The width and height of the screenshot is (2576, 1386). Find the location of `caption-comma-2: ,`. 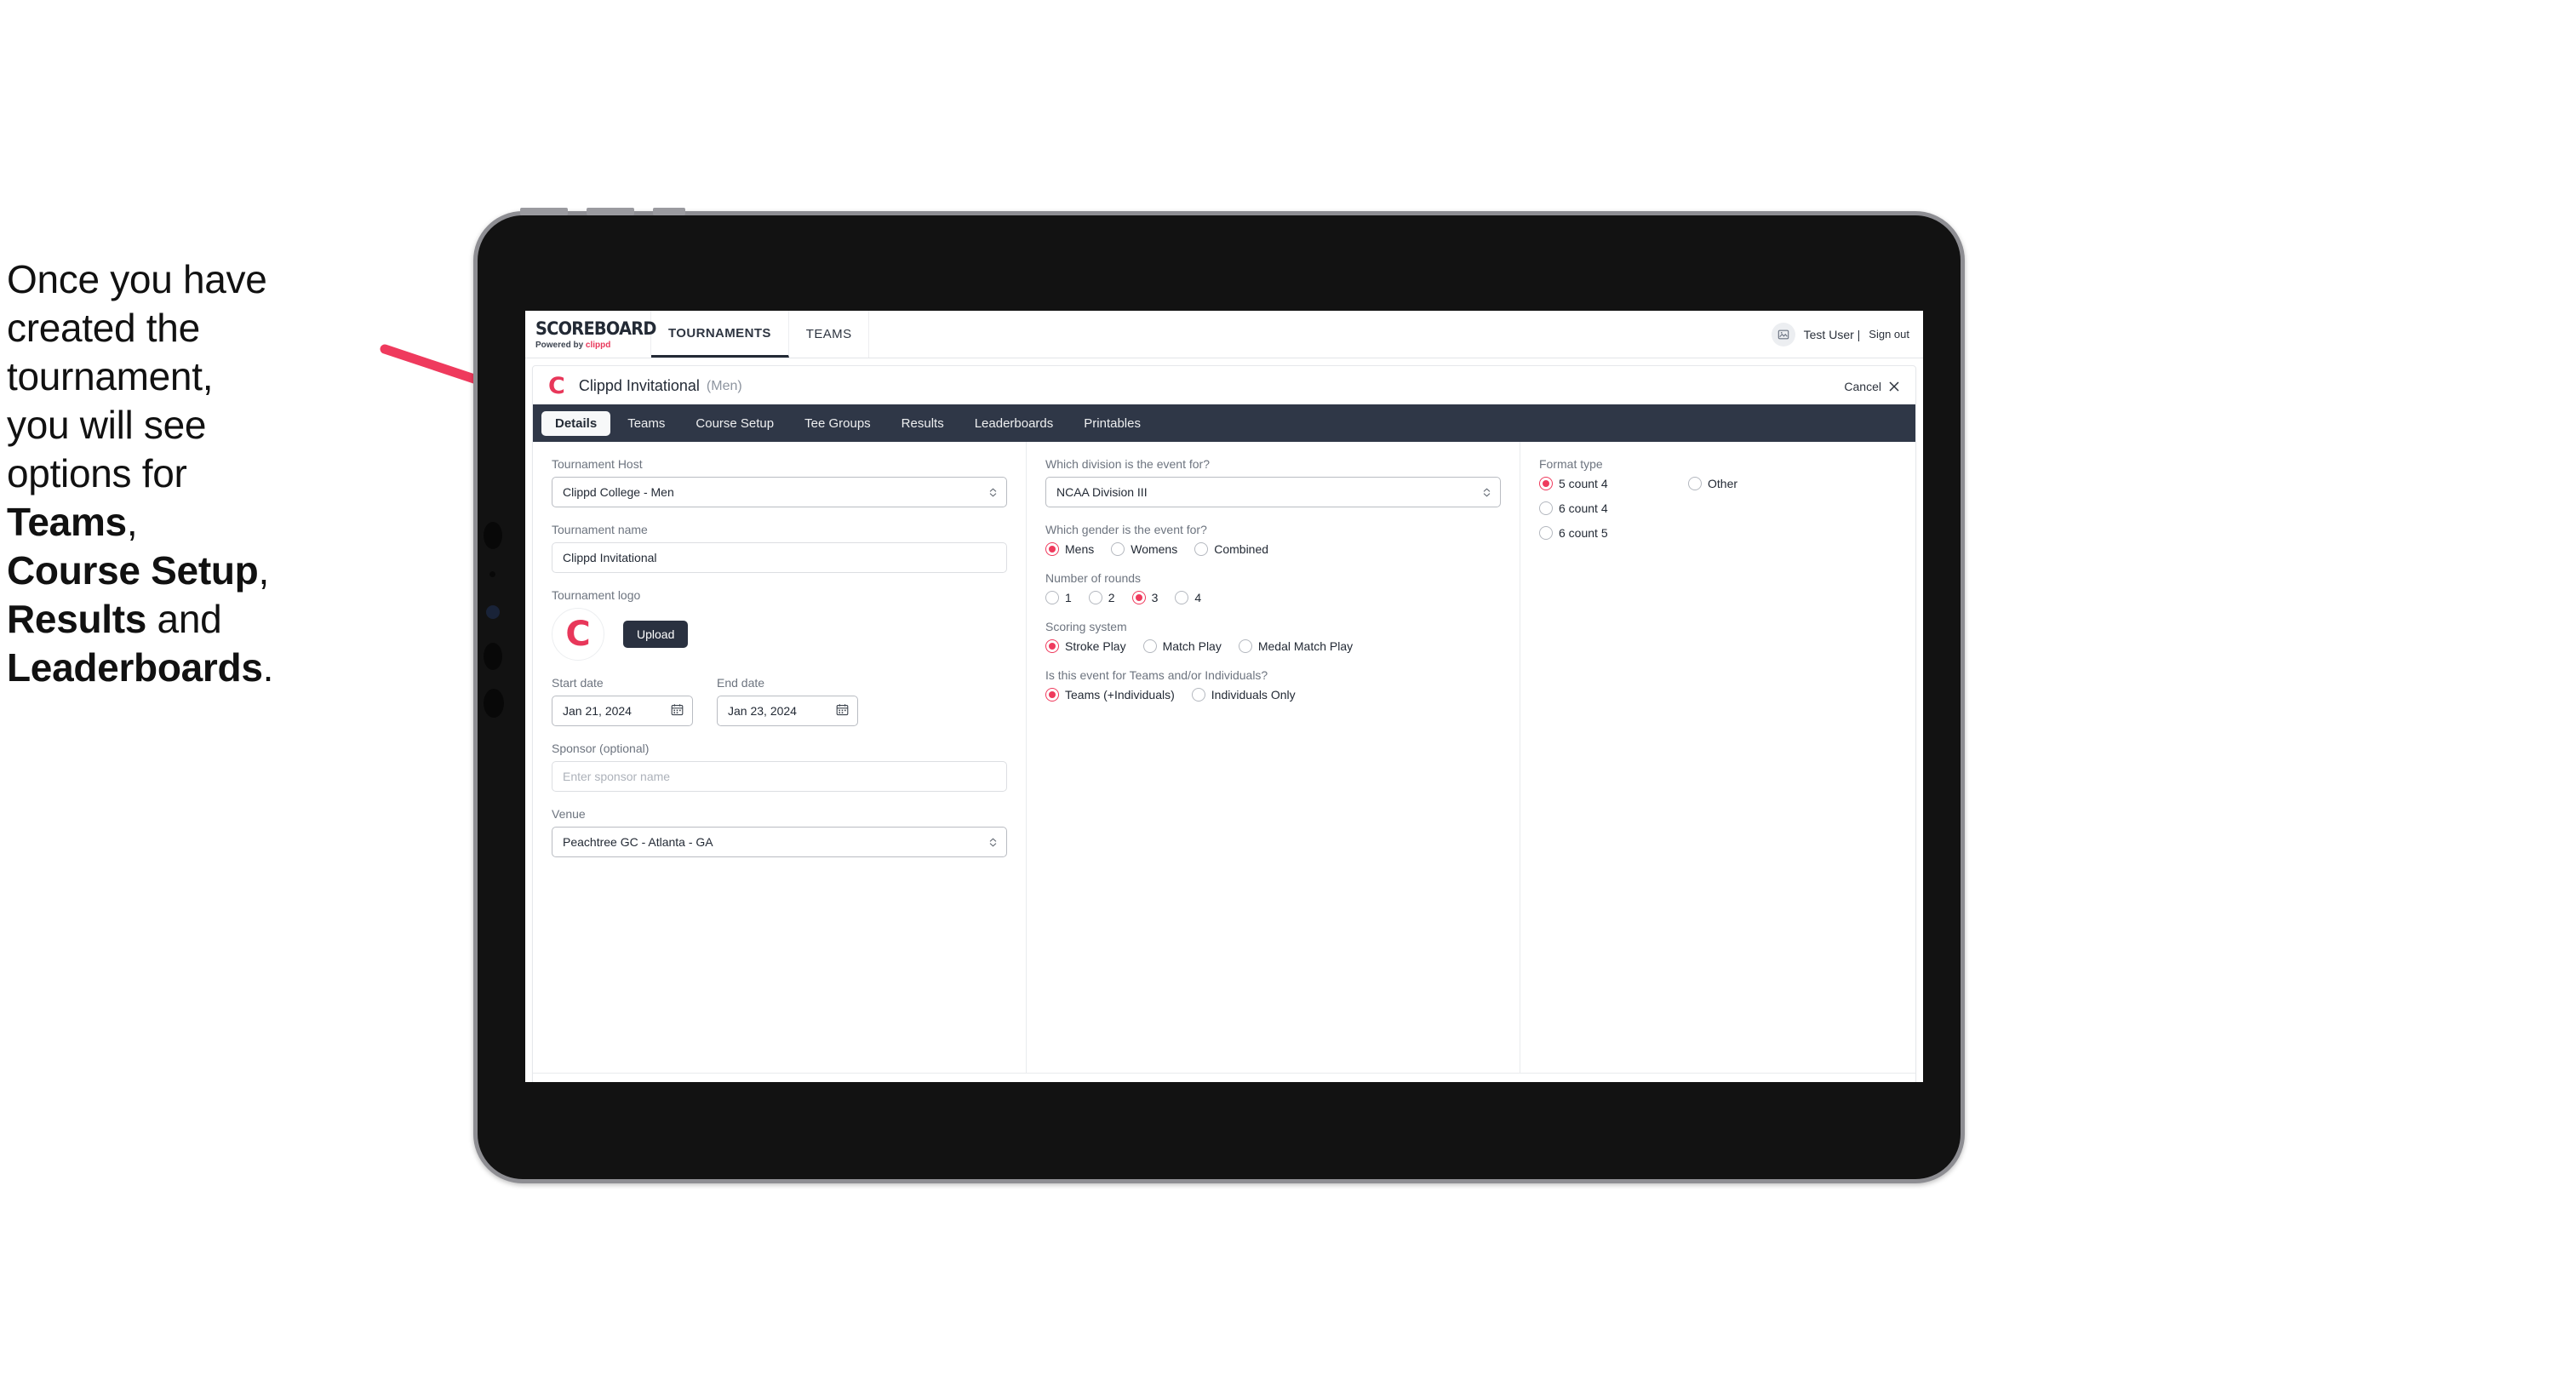

caption-comma-2: , is located at coordinates (263, 570).